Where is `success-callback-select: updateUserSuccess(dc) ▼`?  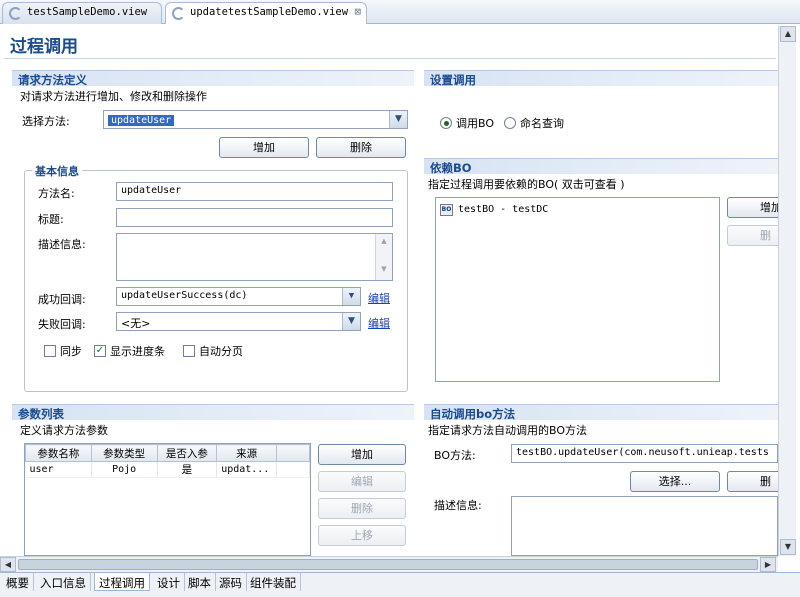 success-callback-select: updateUserSuccess(dc) ▼ is located at coordinates (238, 296).